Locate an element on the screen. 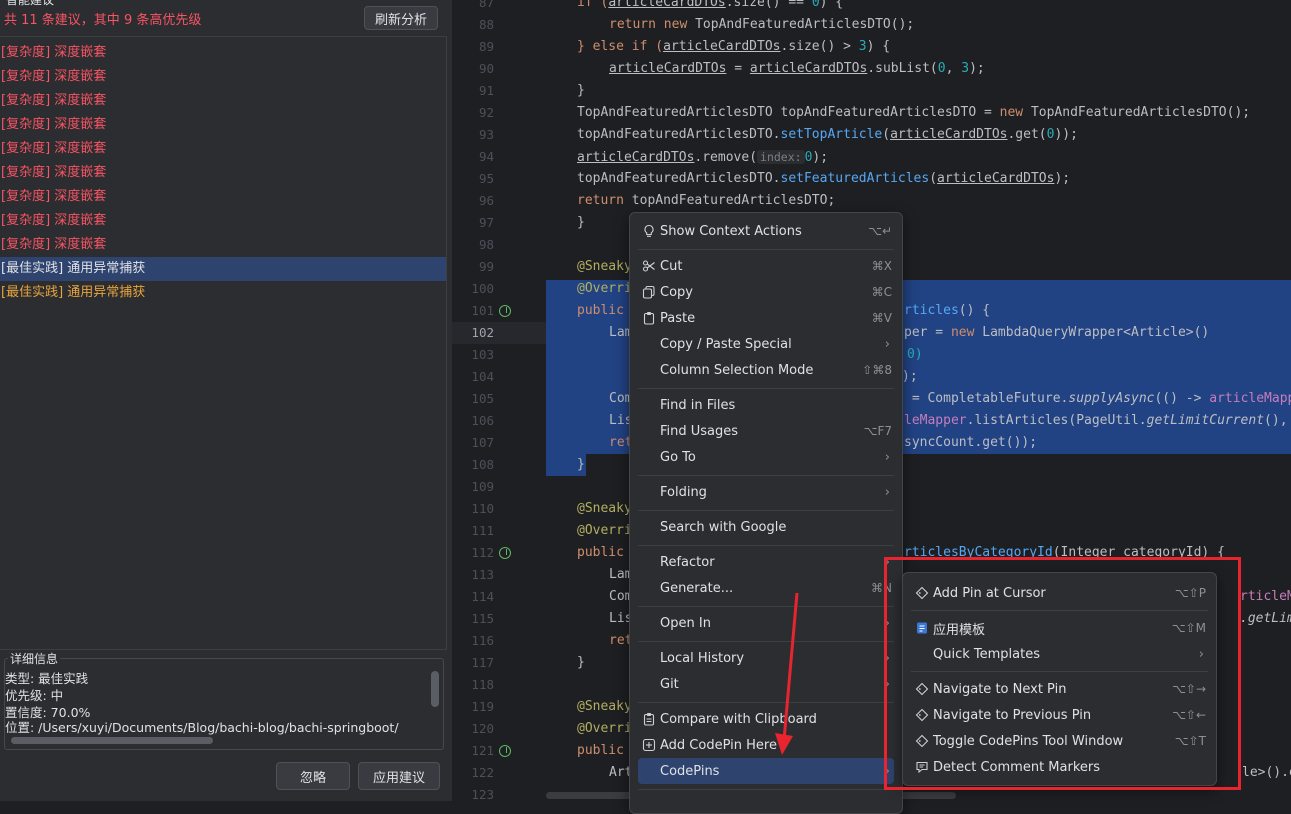 The height and width of the screenshot is (814, 1291). annotation-arrow-icon is located at coordinates (787, 673).